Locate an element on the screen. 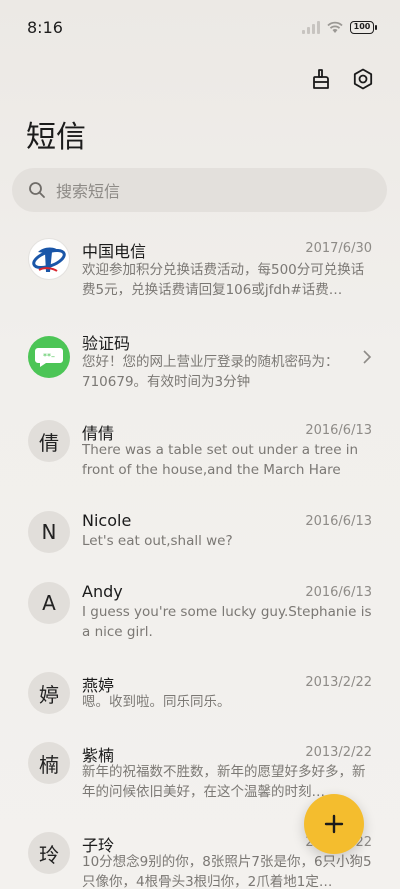 Image resolution: width=400 pixels, height=889 pixels. status-time: 8:16 is located at coordinates (45, 27).